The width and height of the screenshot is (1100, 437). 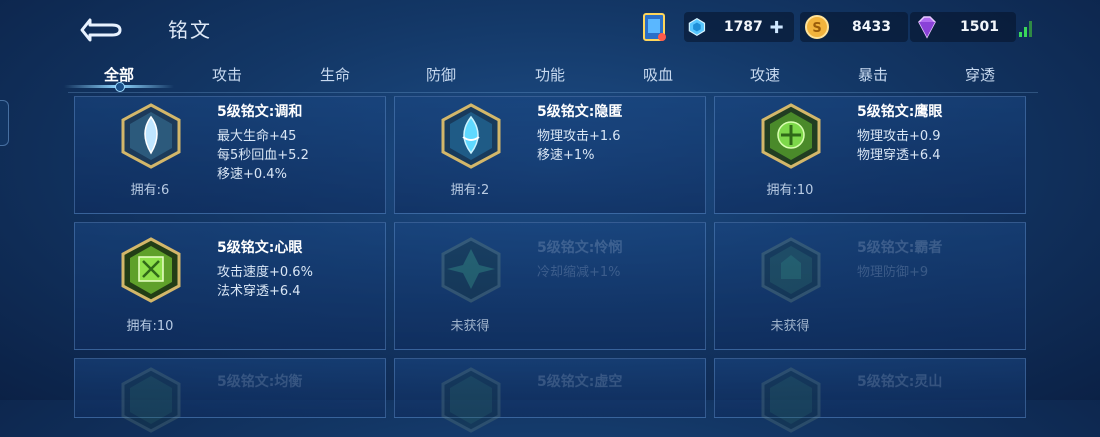 What do you see at coordinates (260, 248) in the screenshot?
I see `inscription-name: 5级铭文:心眼` at bounding box center [260, 248].